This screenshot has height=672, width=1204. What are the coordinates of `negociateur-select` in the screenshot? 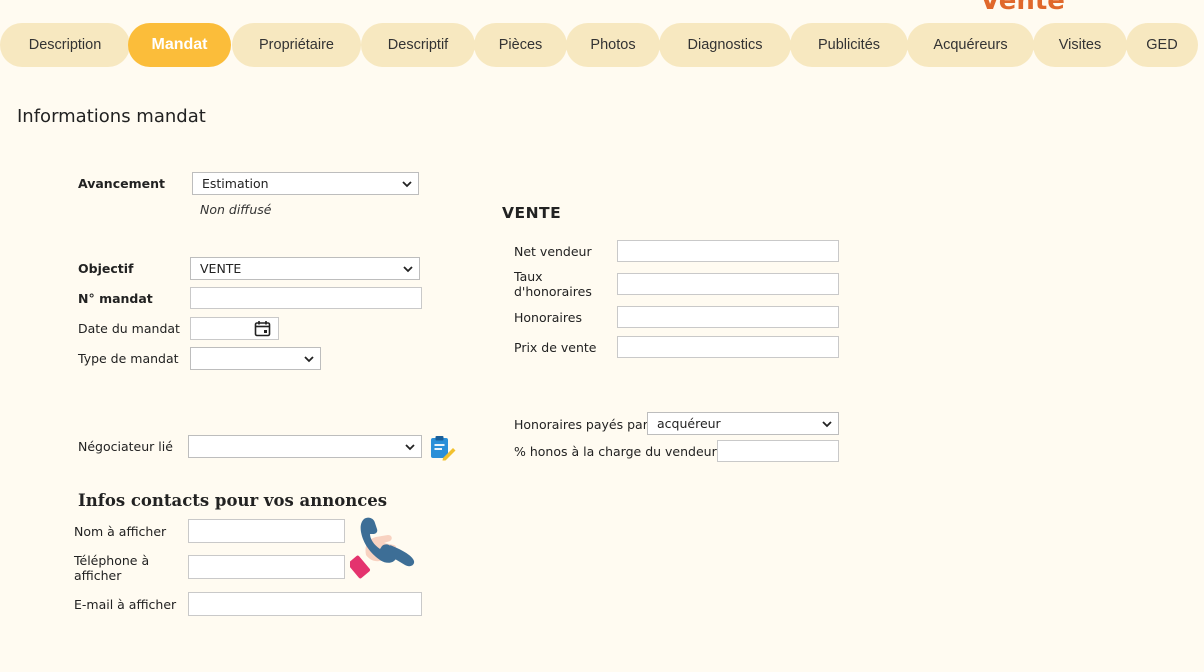 It's located at (305, 446).